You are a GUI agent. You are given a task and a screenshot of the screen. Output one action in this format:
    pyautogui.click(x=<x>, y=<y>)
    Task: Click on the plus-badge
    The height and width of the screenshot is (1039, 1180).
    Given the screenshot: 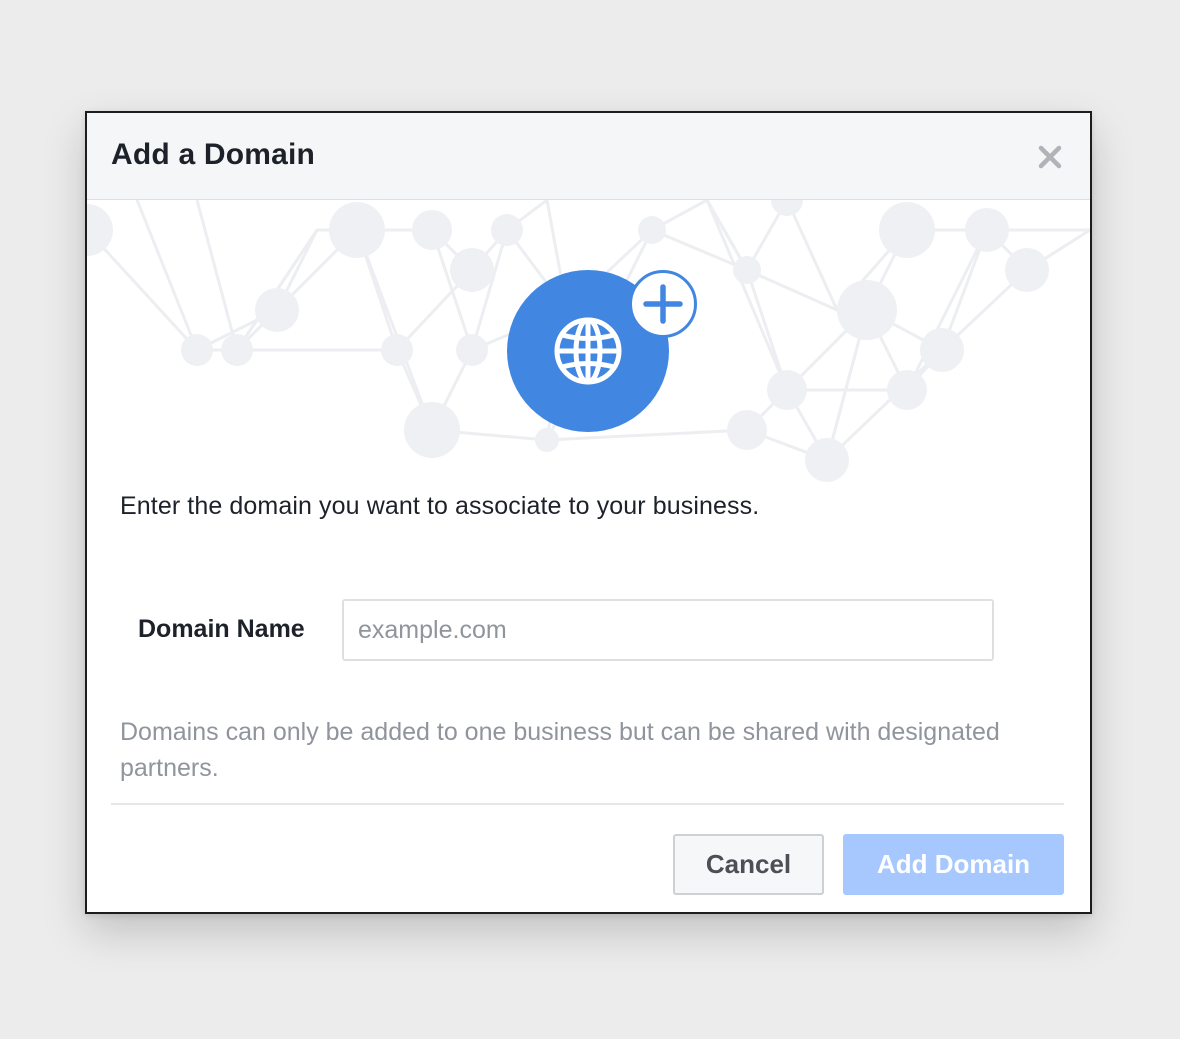 What is the action you would take?
    pyautogui.click(x=663, y=304)
    